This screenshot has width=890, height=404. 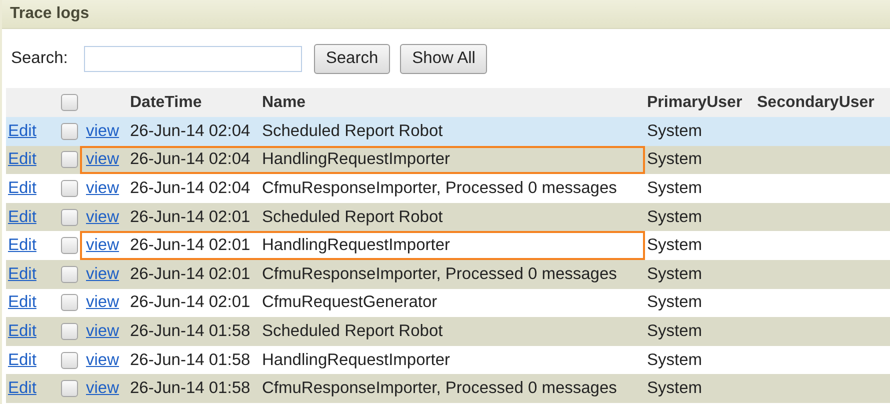 What do you see at coordinates (166, 103) in the screenshot?
I see `column-header: DateTime` at bounding box center [166, 103].